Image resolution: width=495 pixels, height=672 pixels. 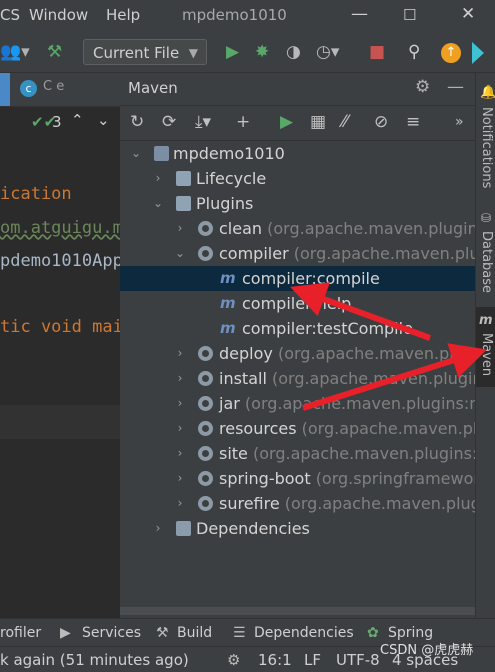 I want to click on plugin-logo-icon, so click(x=478, y=53).